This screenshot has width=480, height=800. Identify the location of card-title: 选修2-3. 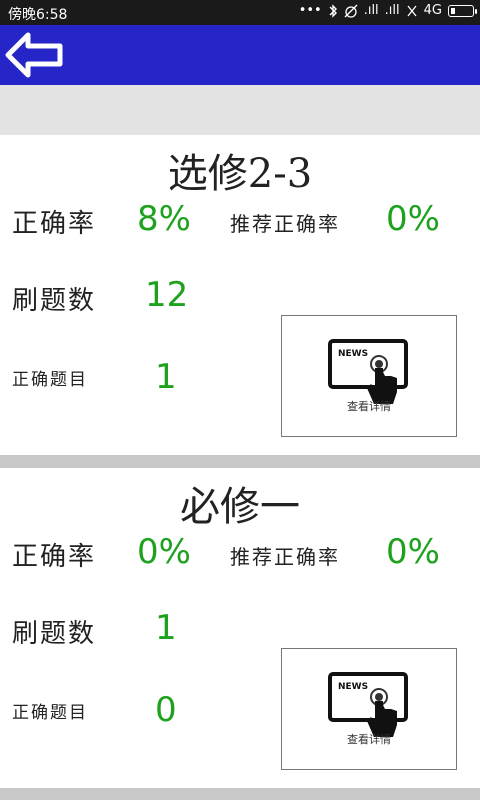
(240, 174).